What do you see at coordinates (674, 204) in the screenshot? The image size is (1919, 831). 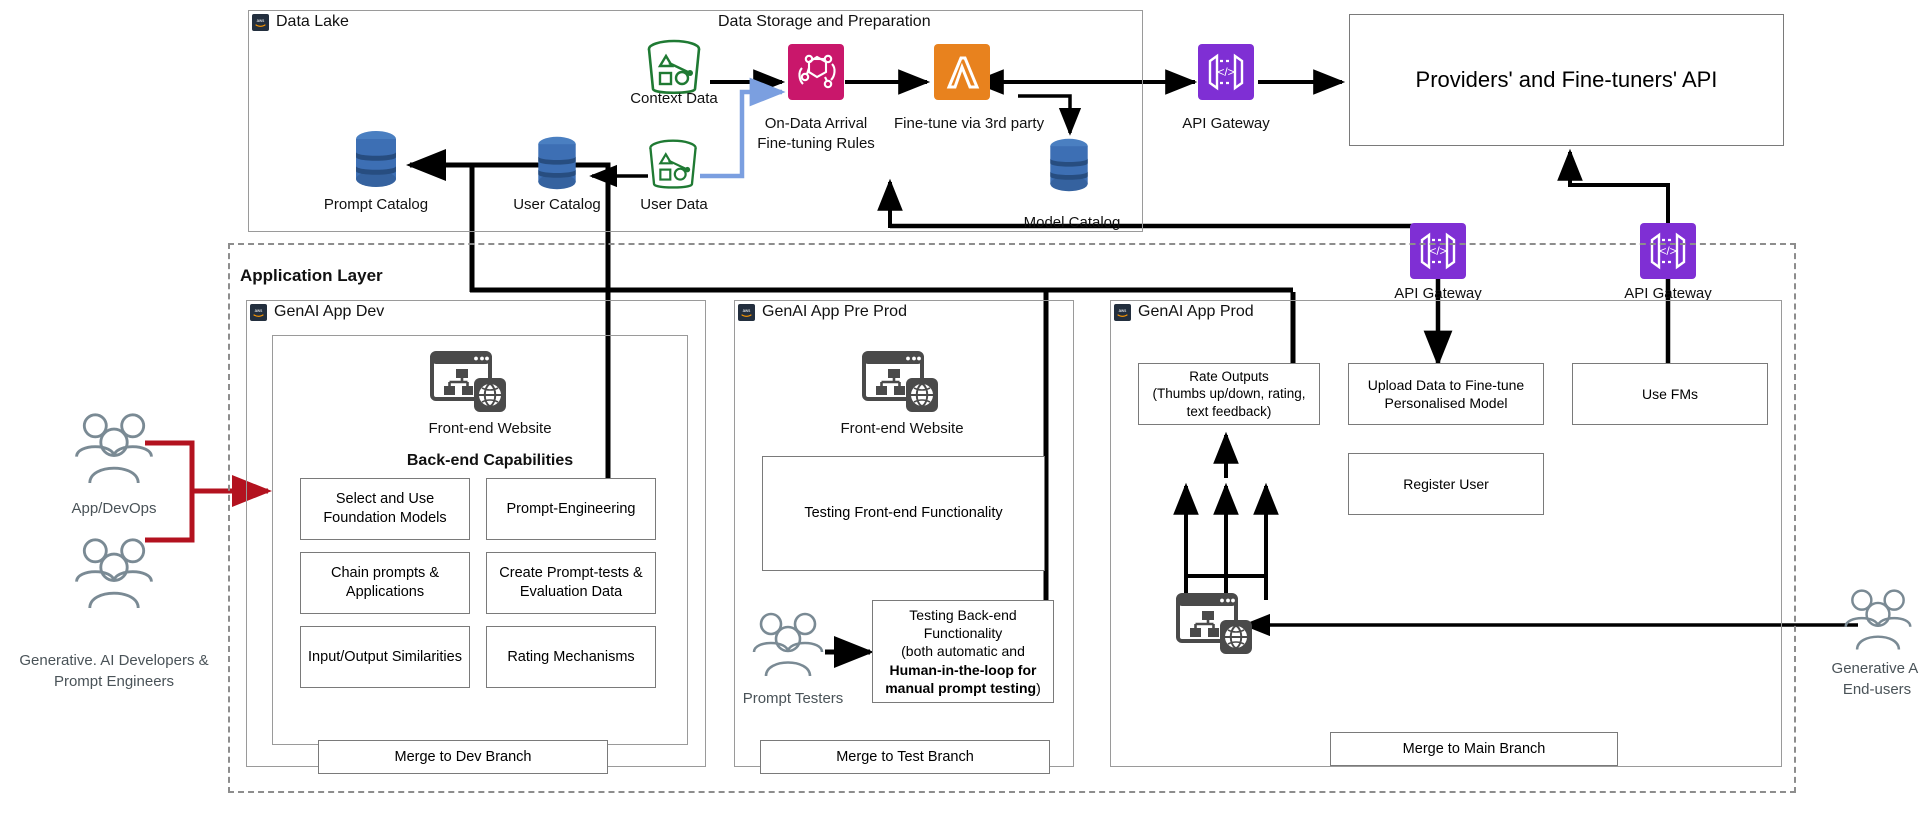 I see `user-data-label: User Data` at bounding box center [674, 204].